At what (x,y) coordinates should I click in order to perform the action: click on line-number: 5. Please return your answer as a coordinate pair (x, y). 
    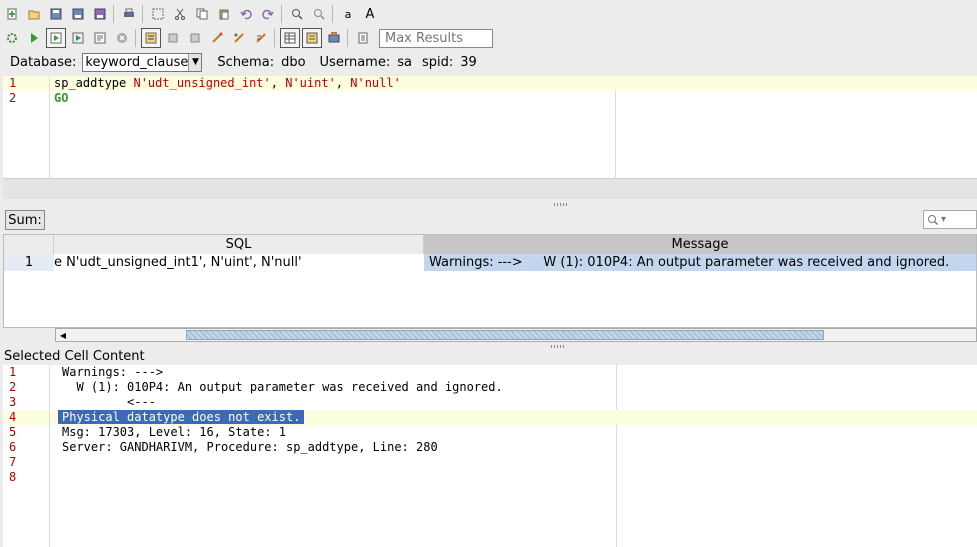
    Looking at the image, I should click on (13, 432).